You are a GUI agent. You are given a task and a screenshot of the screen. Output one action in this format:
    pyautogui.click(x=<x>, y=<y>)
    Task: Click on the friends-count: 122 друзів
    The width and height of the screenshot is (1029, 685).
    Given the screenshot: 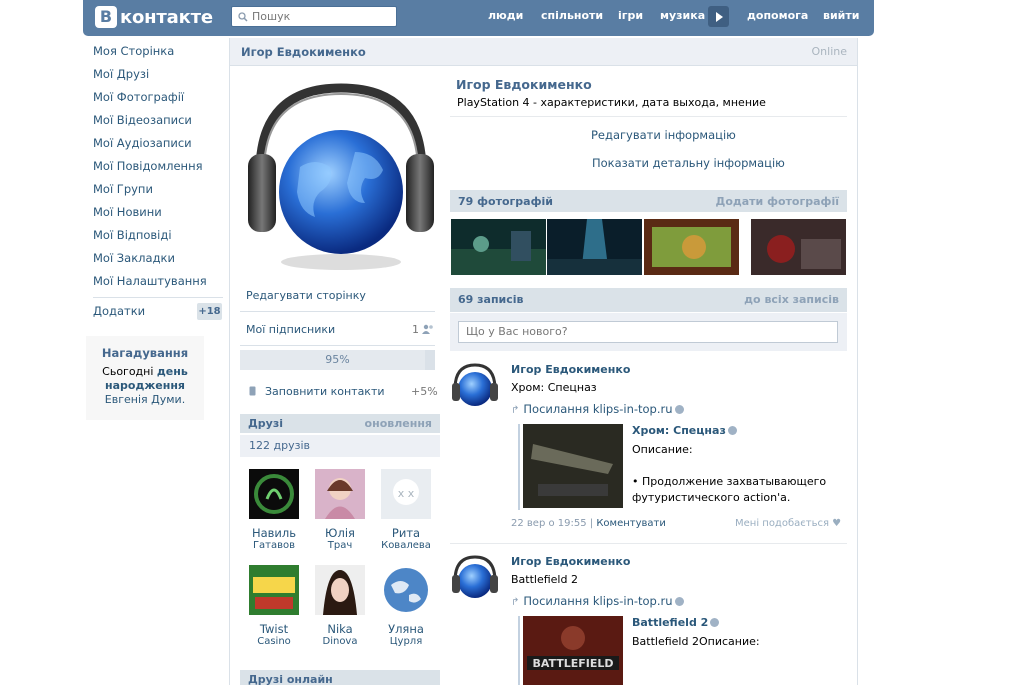 What is the action you would take?
    pyautogui.click(x=340, y=446)
    